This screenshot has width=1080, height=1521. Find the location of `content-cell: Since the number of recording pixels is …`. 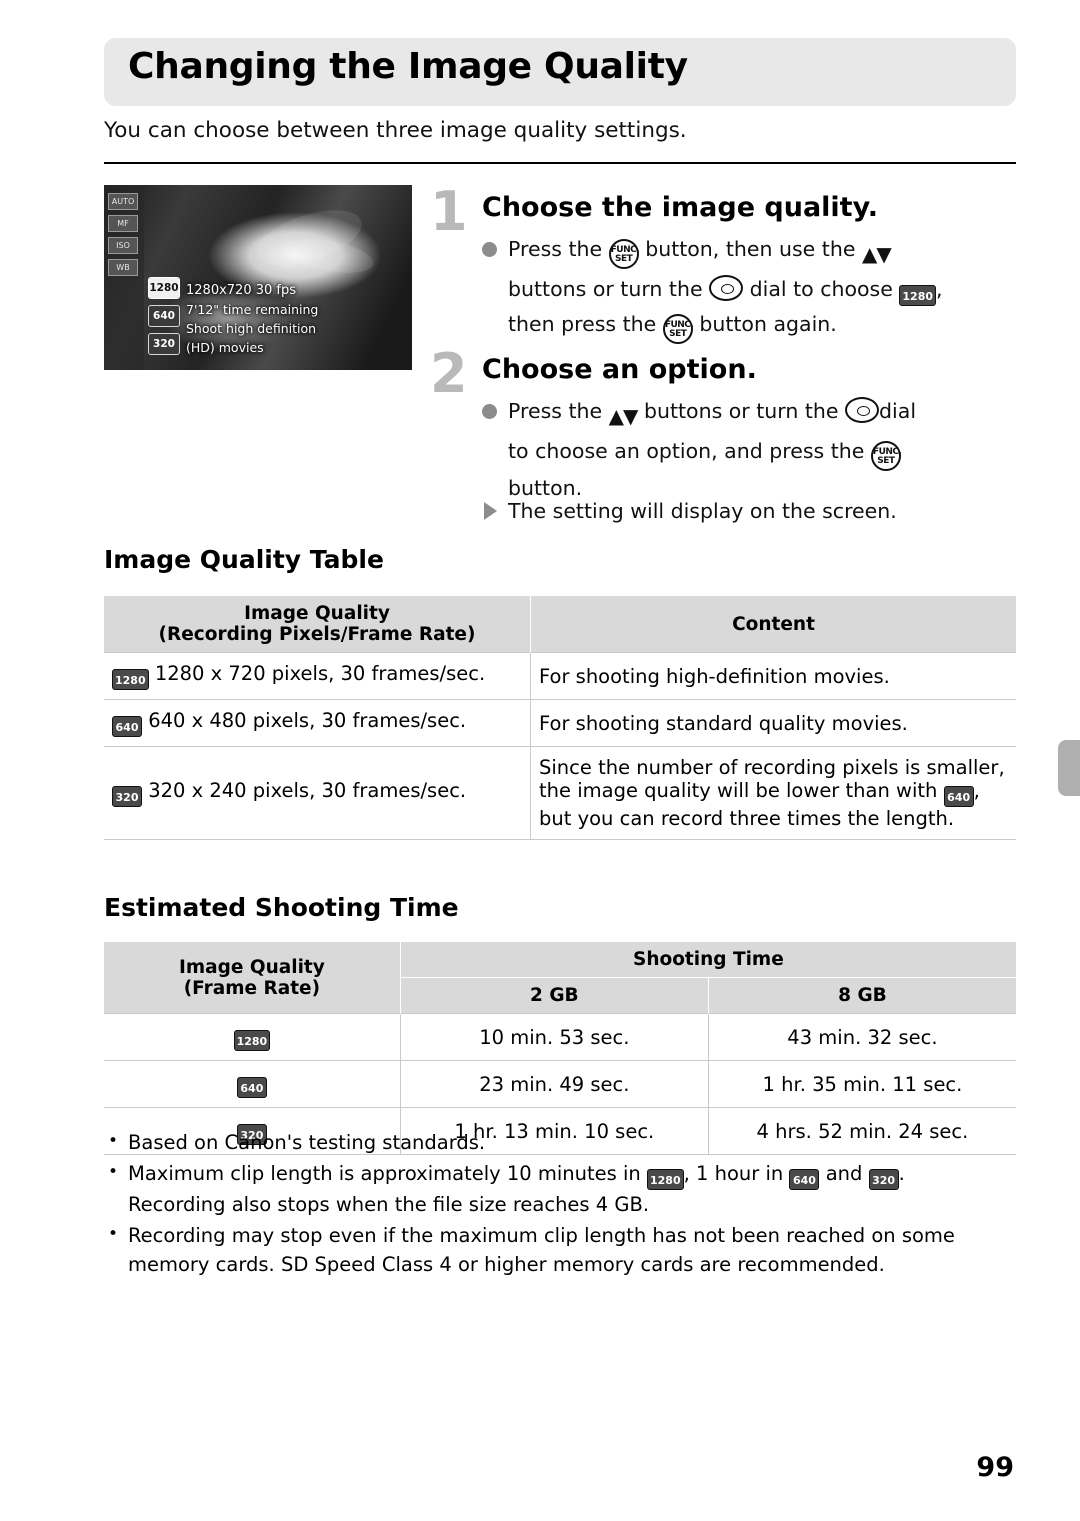

content-cell: Since the number of recording pixels is … is located at coordinates (773, 793).